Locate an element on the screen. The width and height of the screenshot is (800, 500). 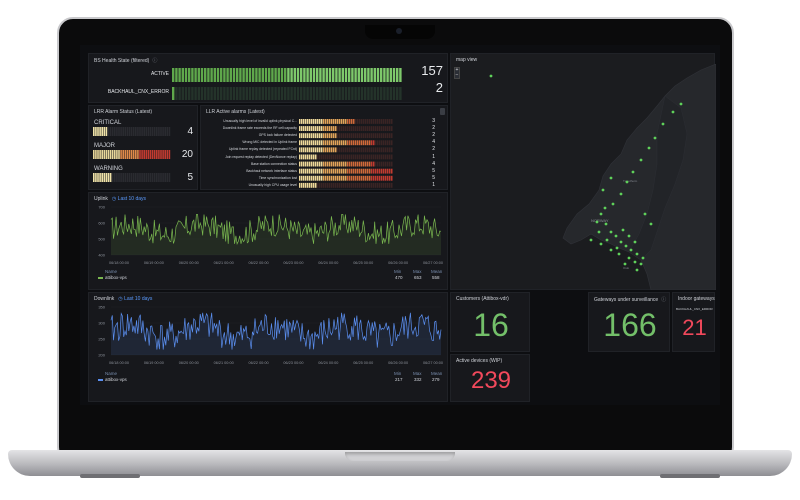
legend-series-mean: 279 is located at coordinates (436, 379).